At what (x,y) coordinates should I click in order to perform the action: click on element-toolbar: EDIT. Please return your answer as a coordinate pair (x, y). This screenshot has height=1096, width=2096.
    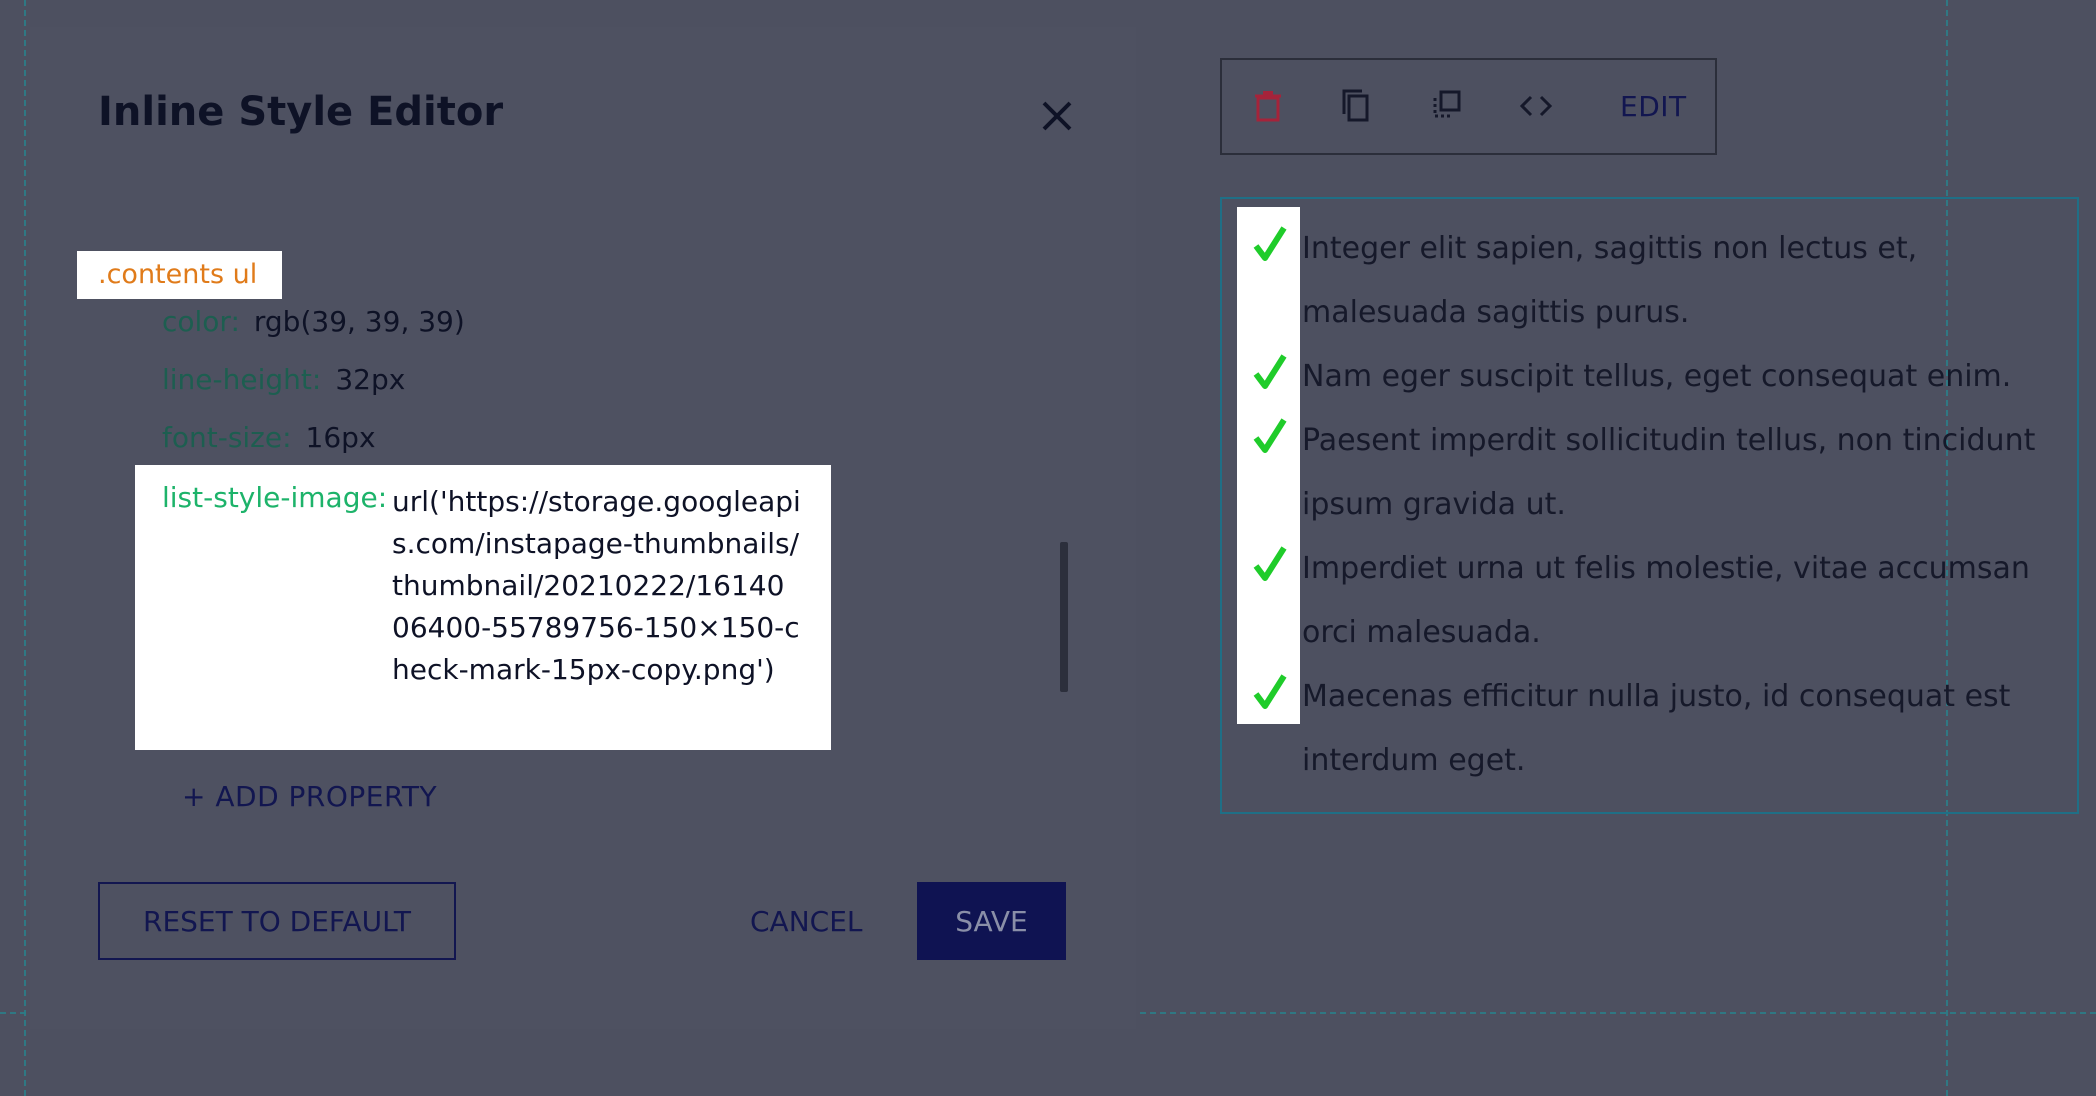
    Looking at the image, I should click on (1468, 106).